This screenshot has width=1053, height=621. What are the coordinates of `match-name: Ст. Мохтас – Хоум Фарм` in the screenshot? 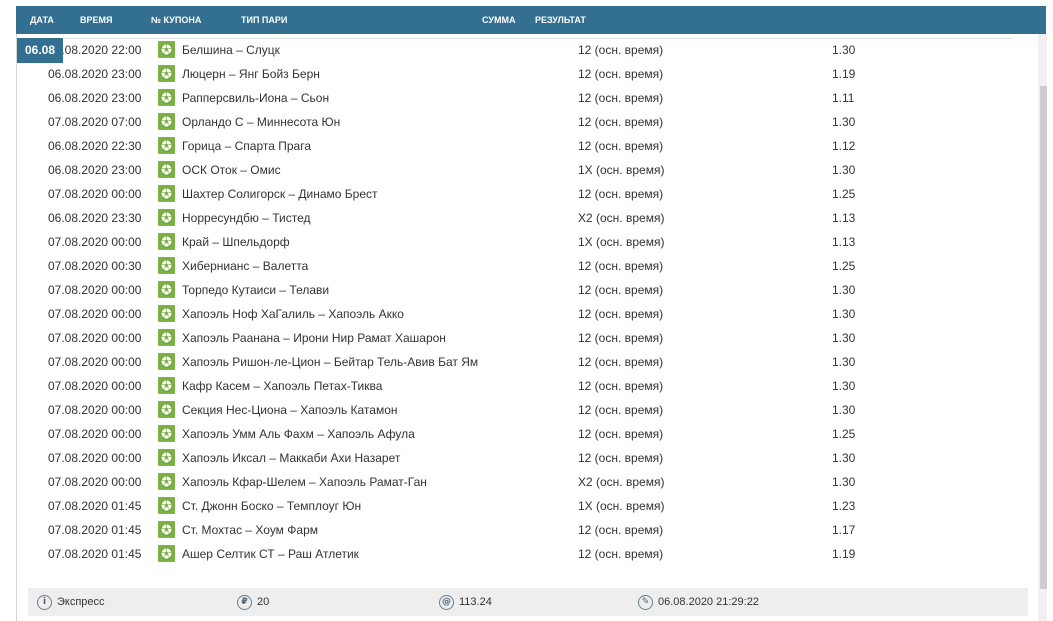 It's located at (250, 530).